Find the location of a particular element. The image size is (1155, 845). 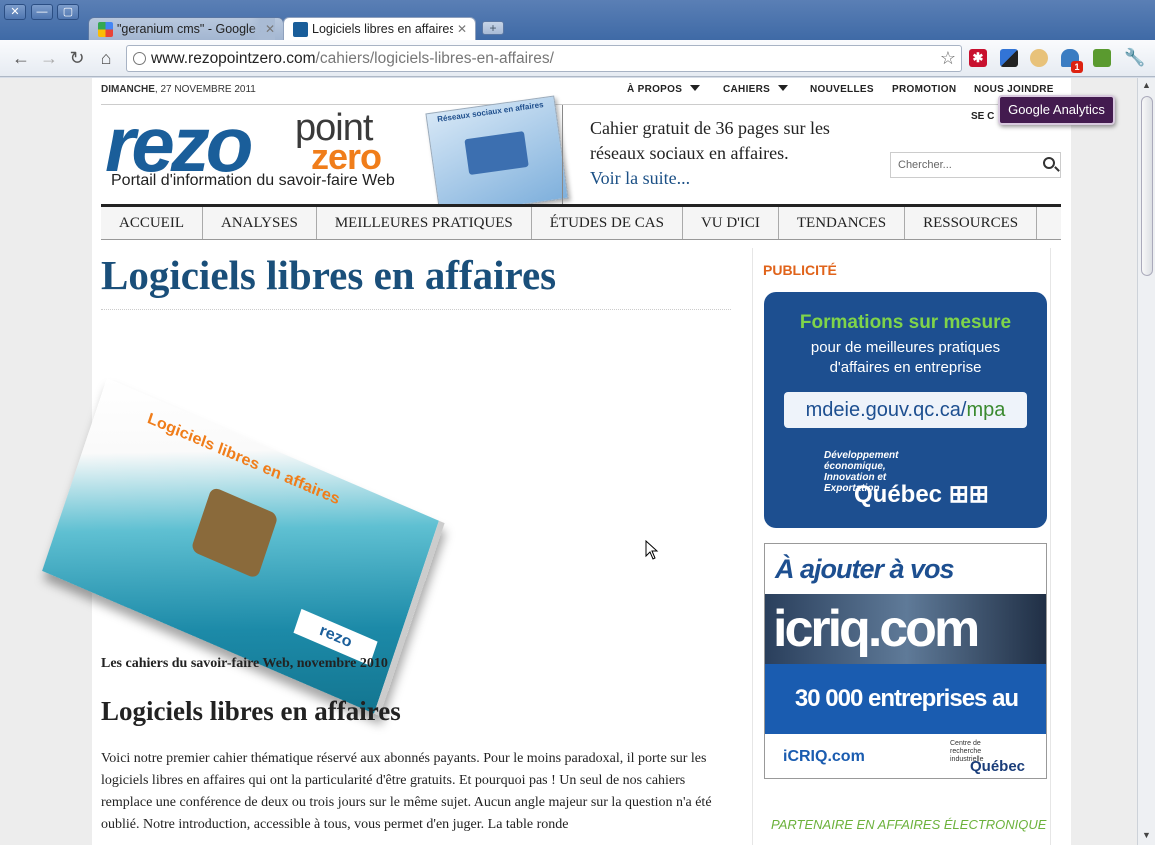

url-path: /cahiers/logiciels-libres-en-affaires/ is located at coordinates (434, 58).